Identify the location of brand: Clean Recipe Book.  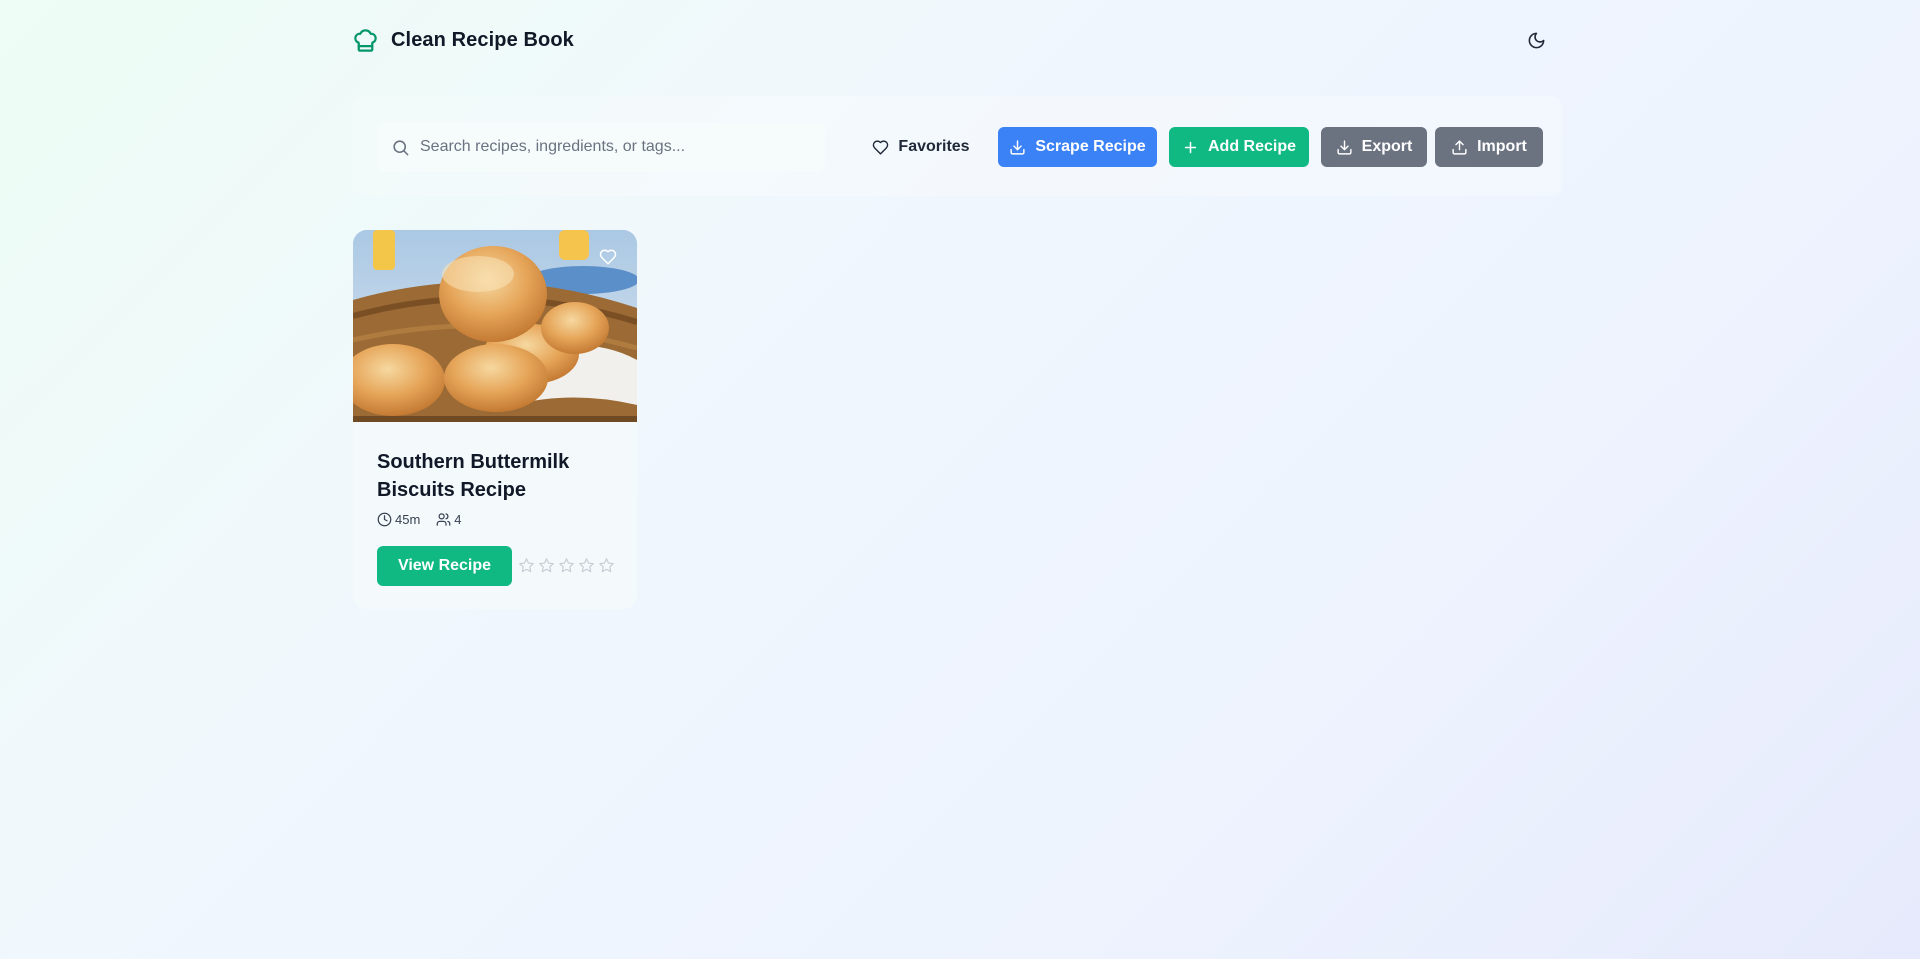
(463, 40).